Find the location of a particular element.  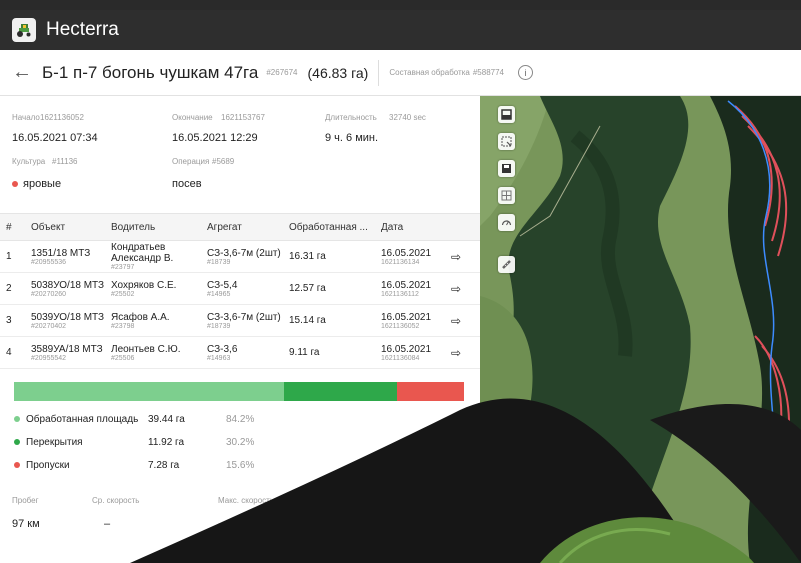

object-name: 5038УО/18 МТЗ is located at coordinates (68, 285).